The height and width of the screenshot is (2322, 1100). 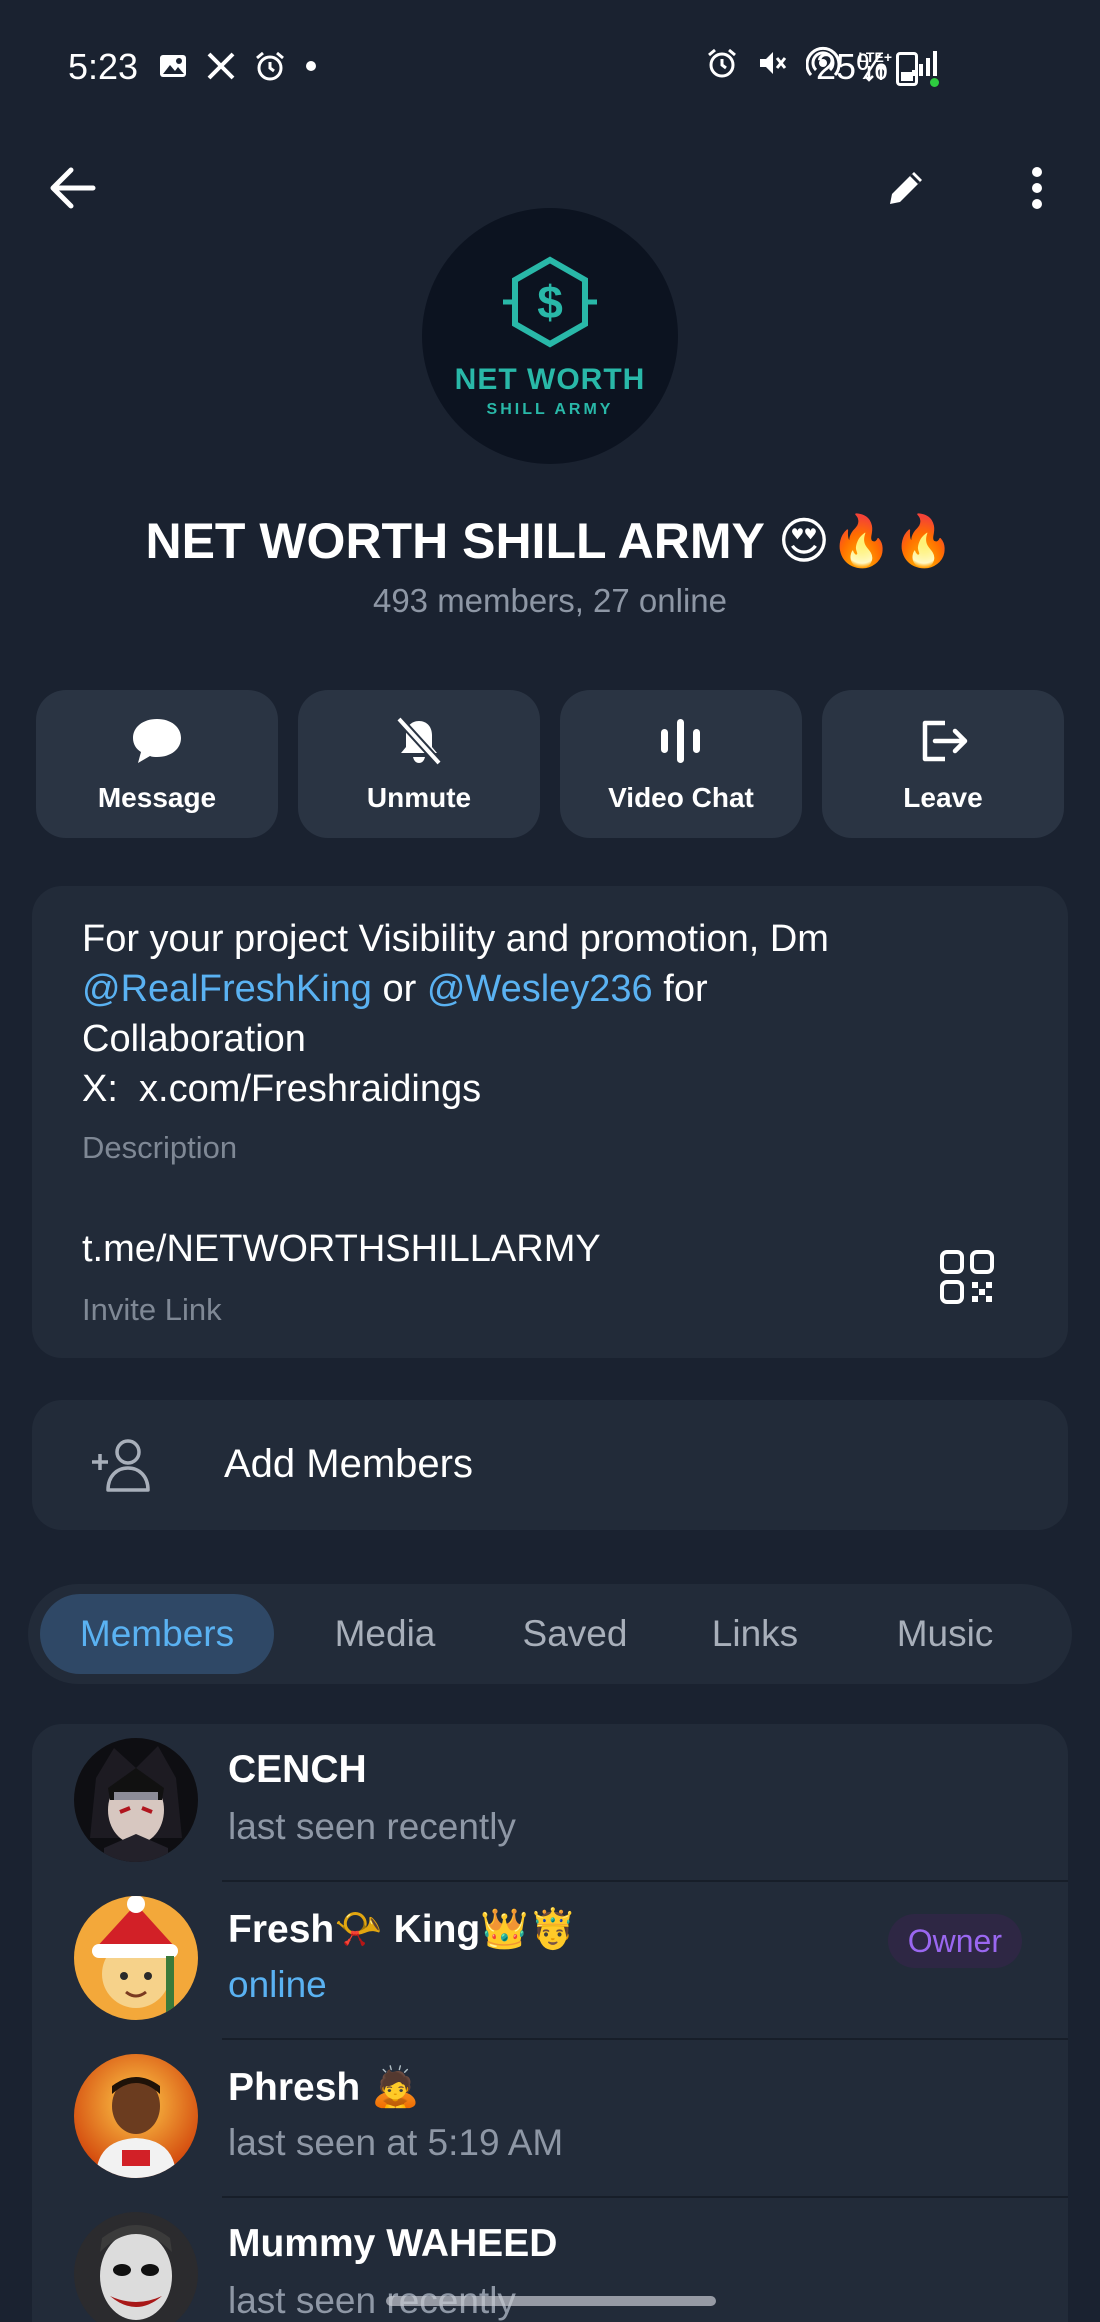 What do you see at coordinates (550, 70) in the screenshot?
I see `status-bar: 5:23 LTE+ 25%` at bounding box center [550, 70].